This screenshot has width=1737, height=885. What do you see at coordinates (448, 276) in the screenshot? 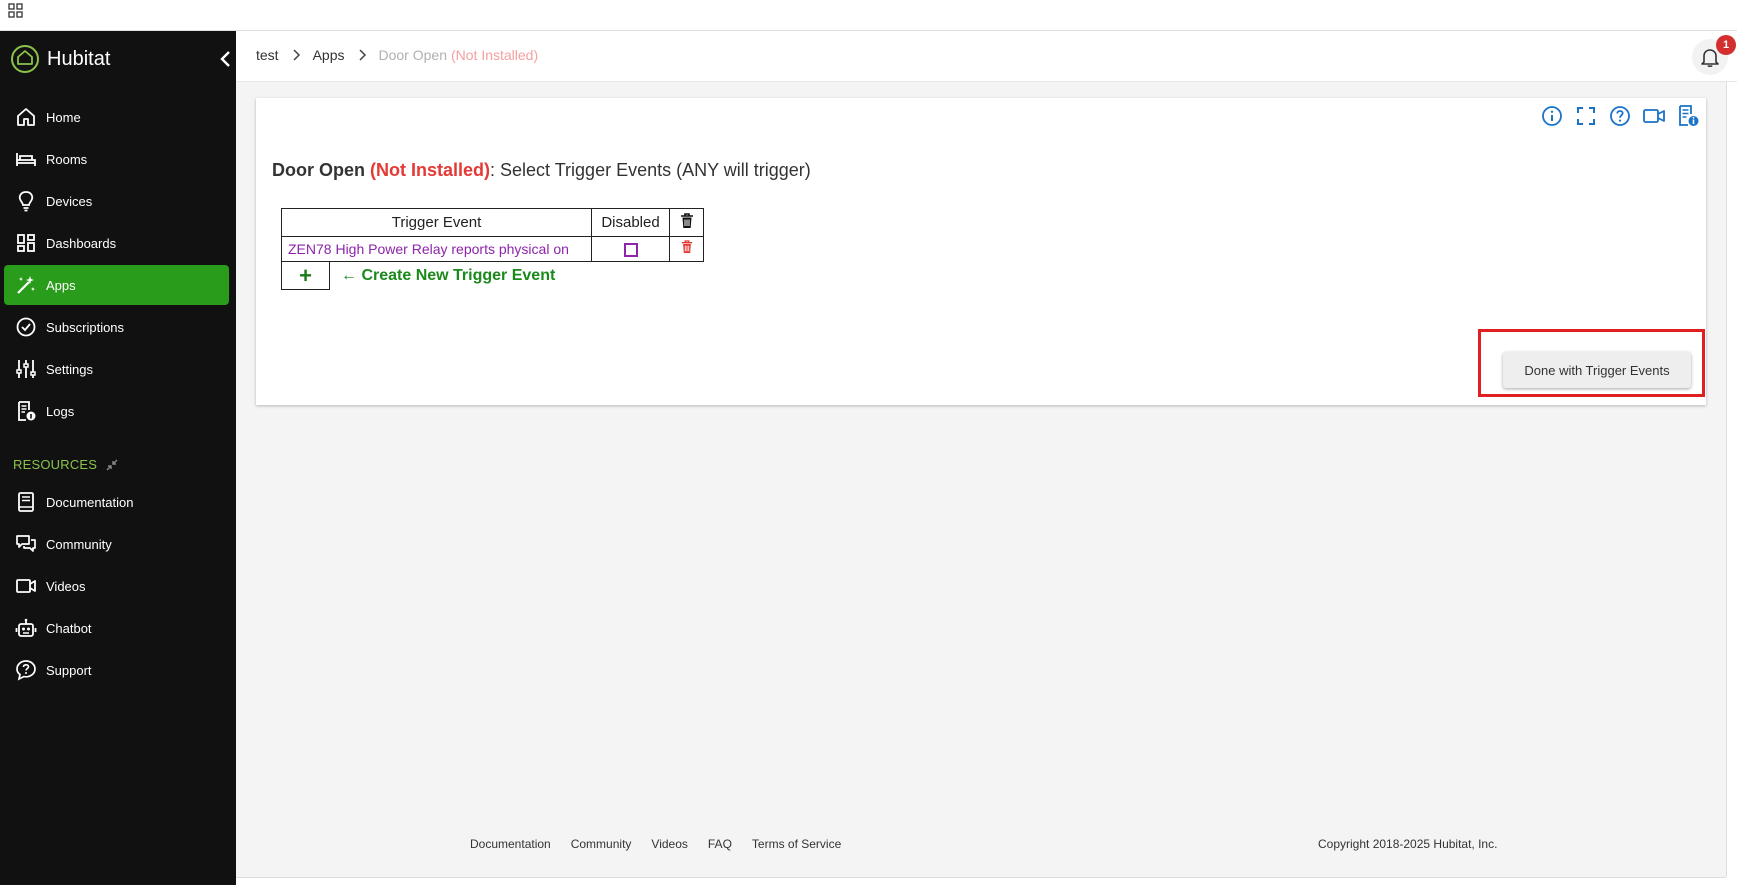
I see `create-new-trigger-link: ← Create New Trigger Event` at bounding box center [448, 276].